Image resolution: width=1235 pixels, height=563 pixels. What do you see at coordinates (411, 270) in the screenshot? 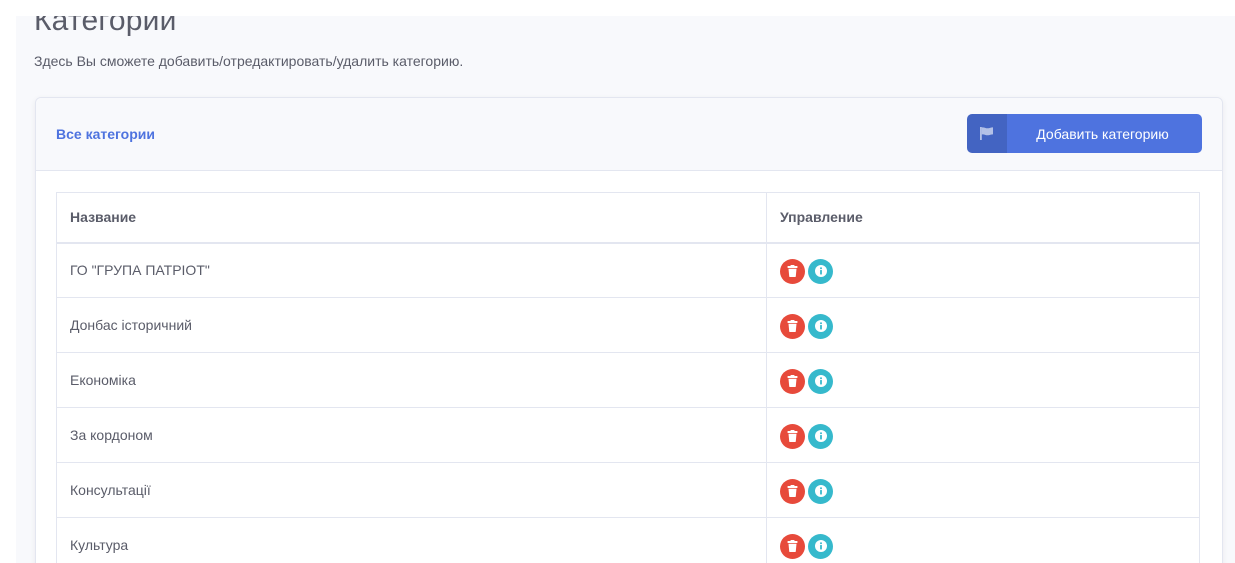
I see `category-name: ГО "ГРУПА ПАТРІОТ"` at bounding box center [411, 270].